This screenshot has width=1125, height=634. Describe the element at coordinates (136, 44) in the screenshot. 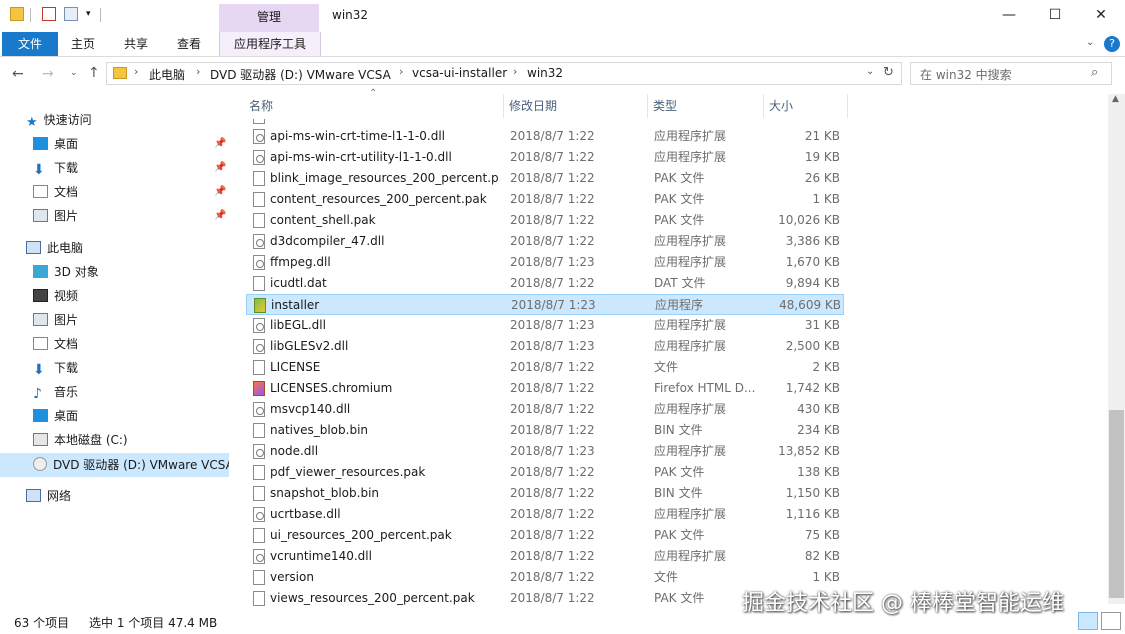

I see `tab-share: 共享` at that location.